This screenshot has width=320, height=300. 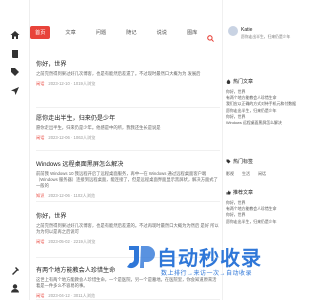 What do you see at coordinates (40, 195) in the screenshot?
I see `post-category: 知识` at bounding box center [40, 195].